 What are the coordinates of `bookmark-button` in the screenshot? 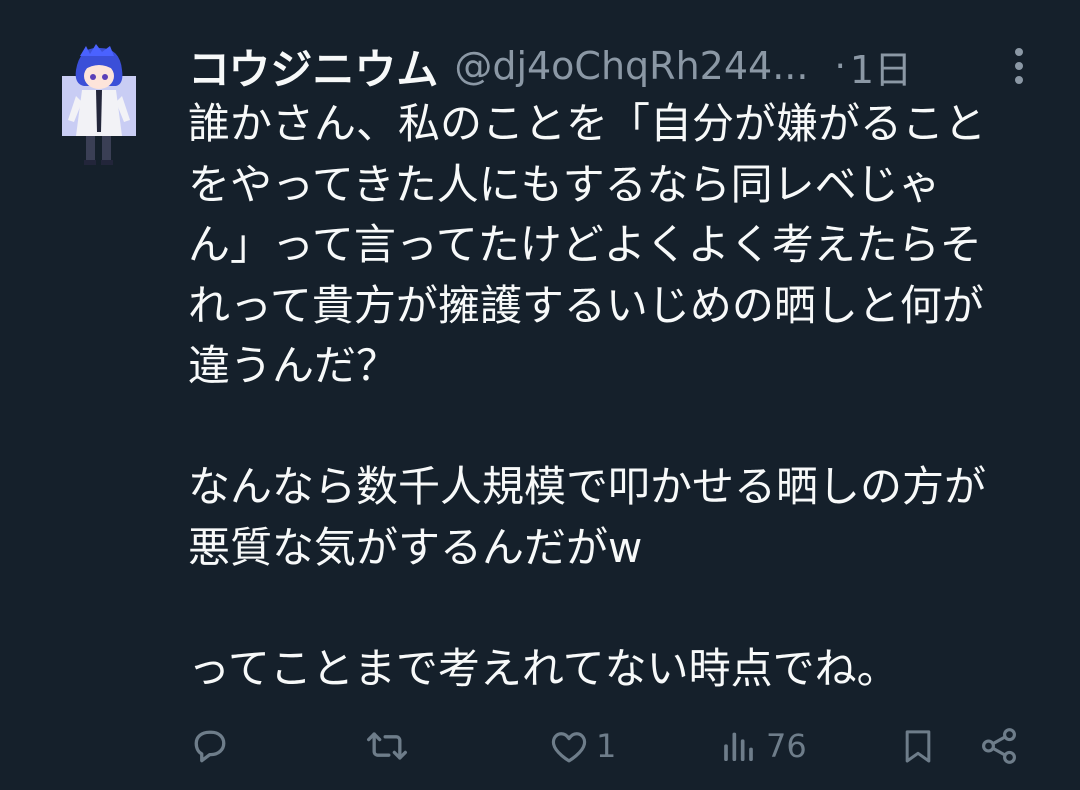 It's located at (918, 746).